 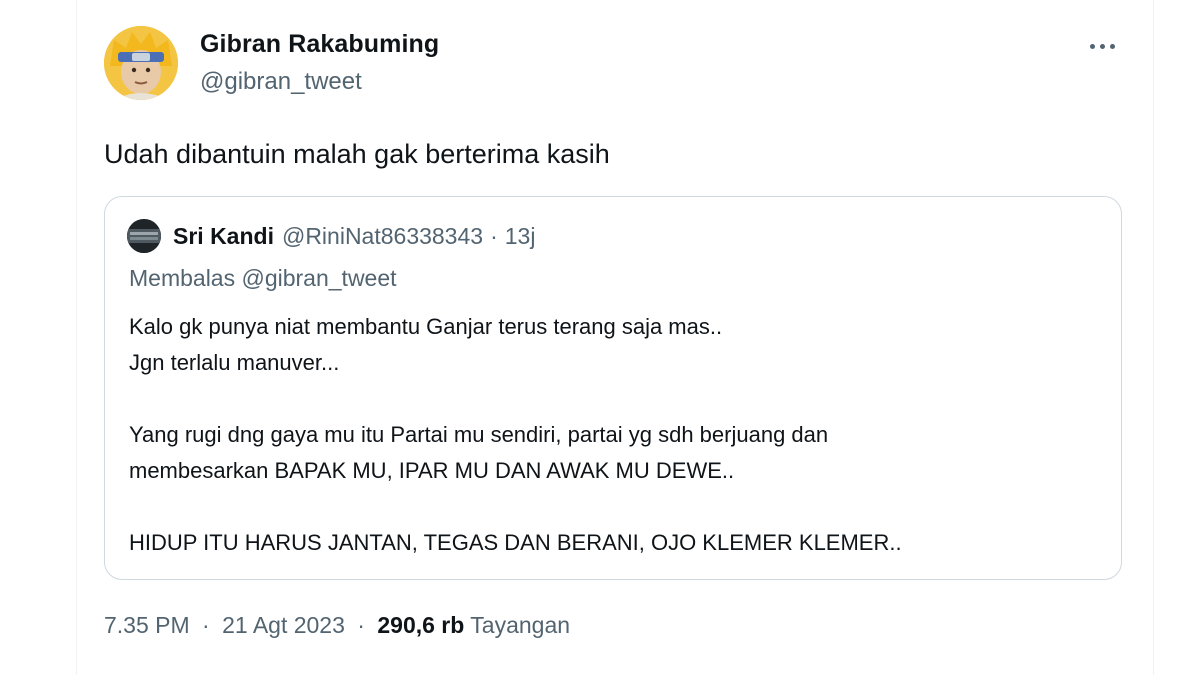 I want to click on views-count: 290,6 rb, so click(x=420, y=625).